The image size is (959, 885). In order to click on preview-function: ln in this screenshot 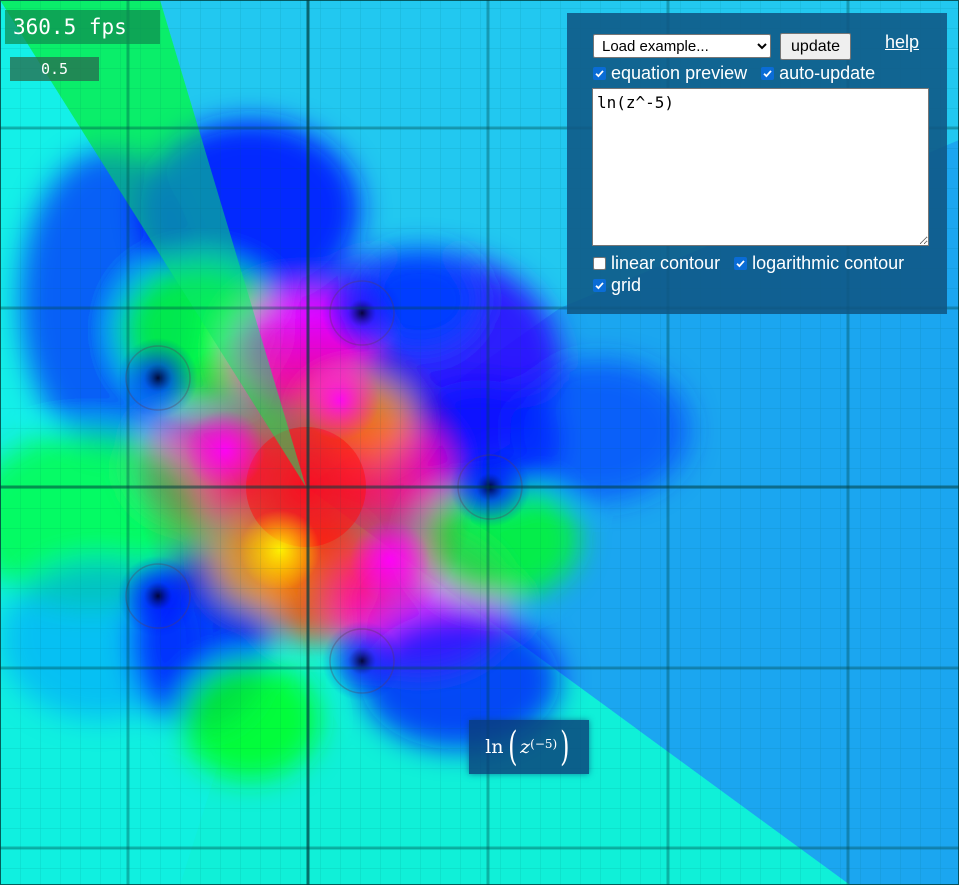, I will do `click(494, 747)`.